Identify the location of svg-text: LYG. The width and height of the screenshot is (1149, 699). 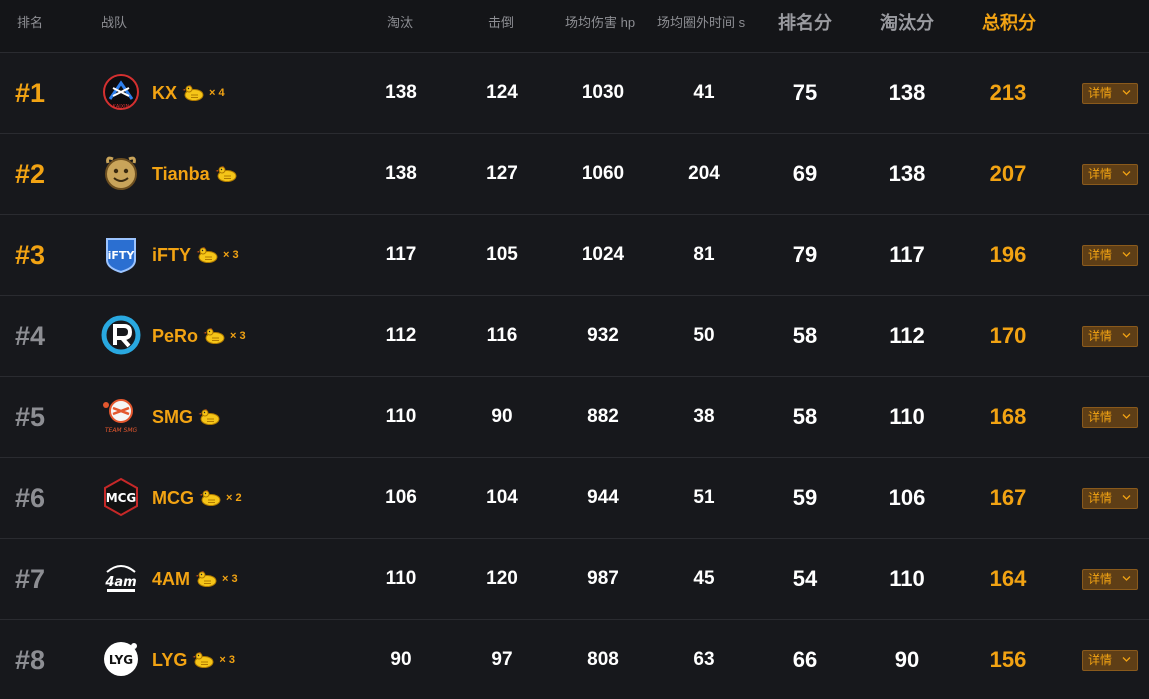
(121, 660).